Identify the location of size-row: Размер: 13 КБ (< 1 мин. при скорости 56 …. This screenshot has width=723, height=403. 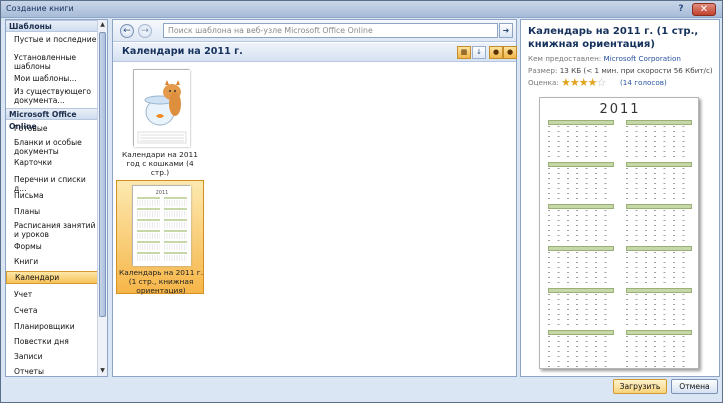
(620, 70).